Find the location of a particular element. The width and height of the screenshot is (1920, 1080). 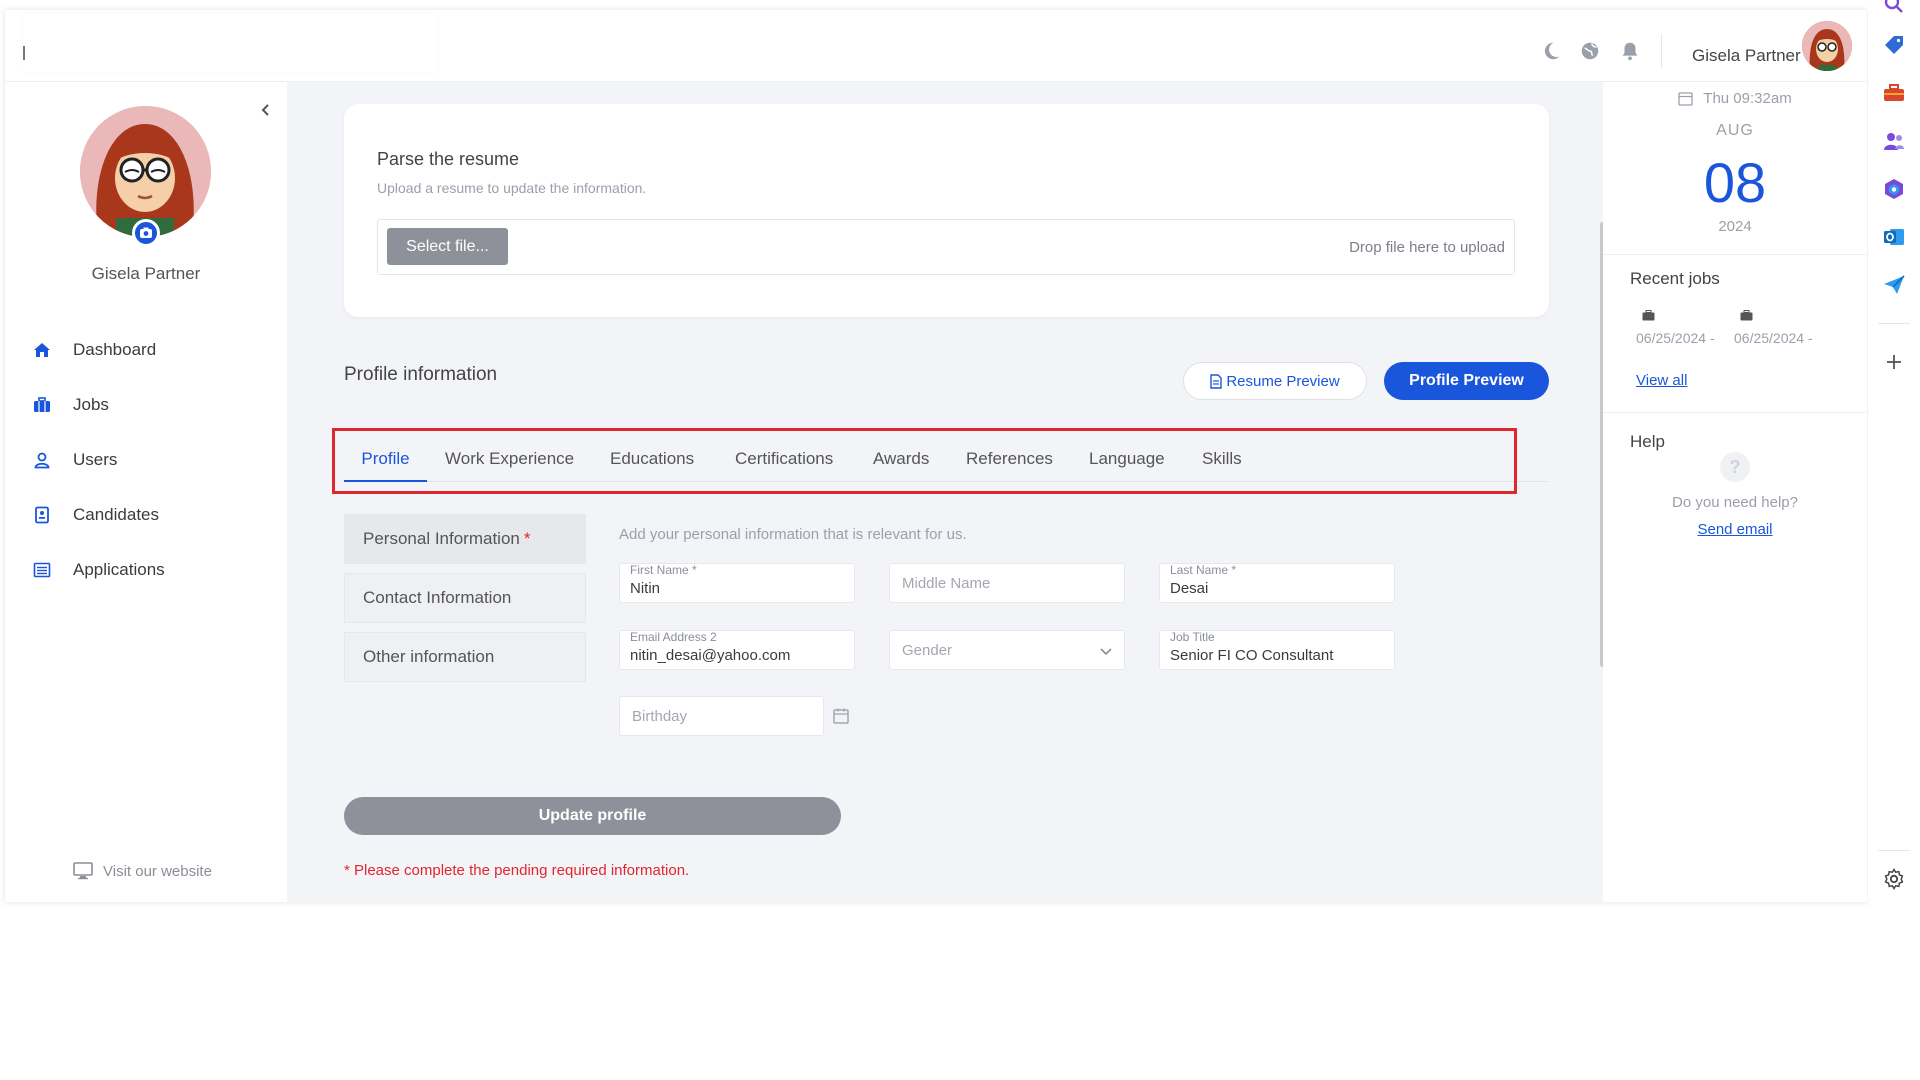

chevron-left-icon is located at coordinates (266, 110).